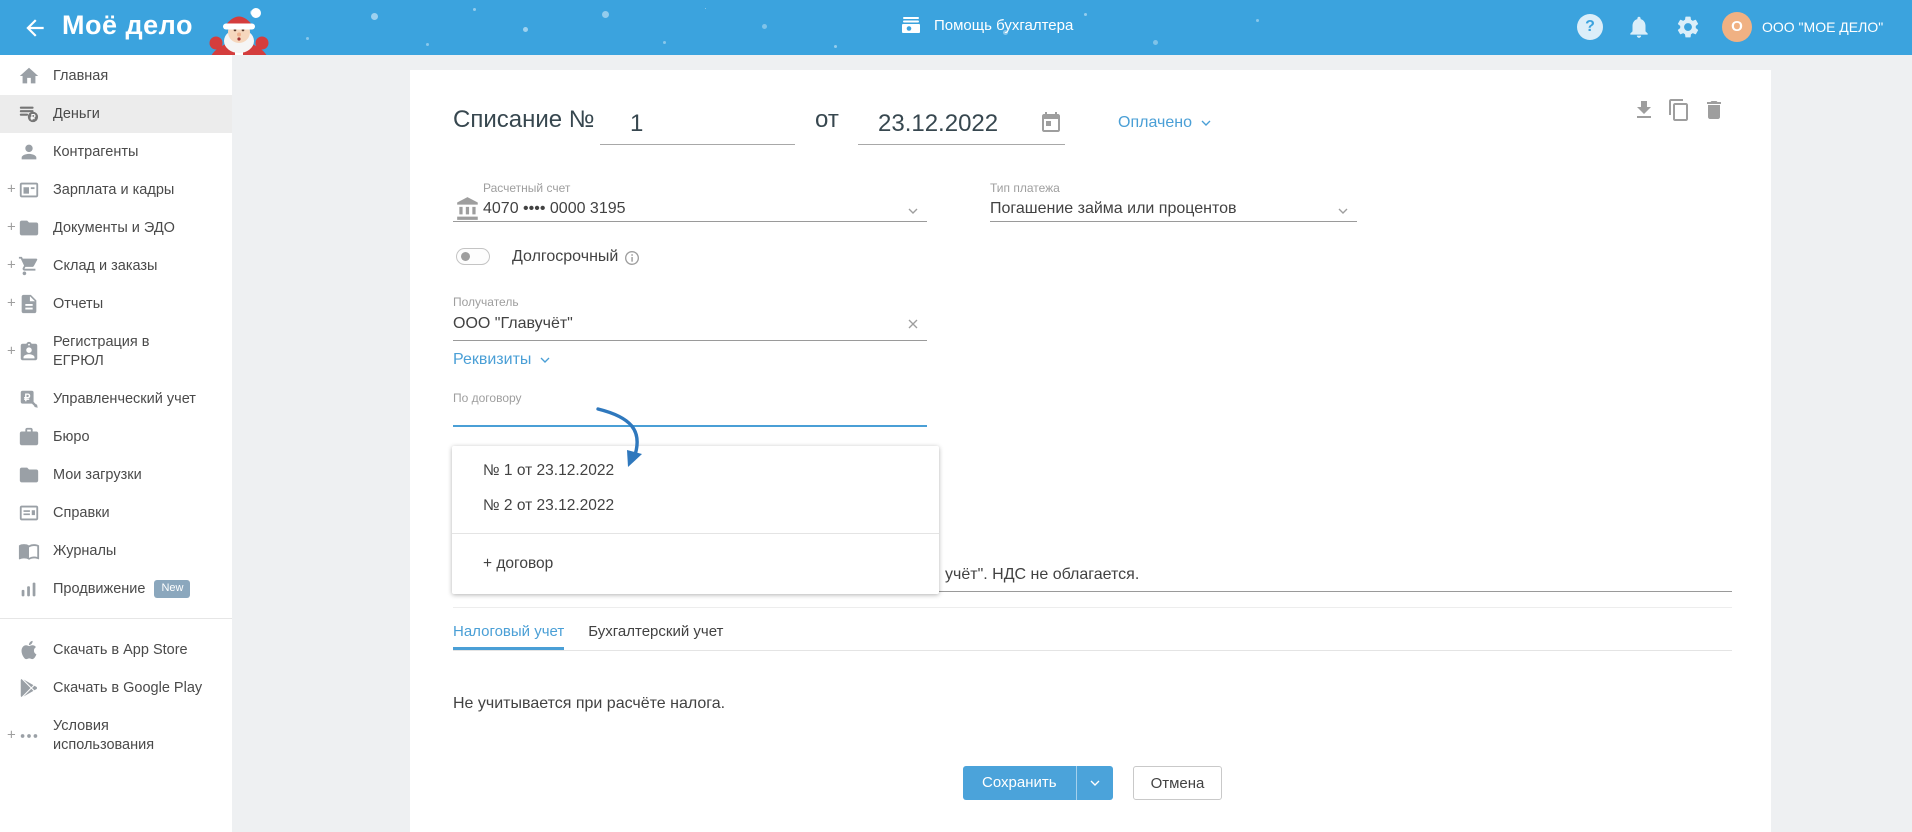 Image resolution: width=1912 pixels, height=832 pixels. What do you see at coordinates (508, 636) in the screenshot?
I see `tab-tax-accounting: Налоговый учет` at bounding box center [508, 636].